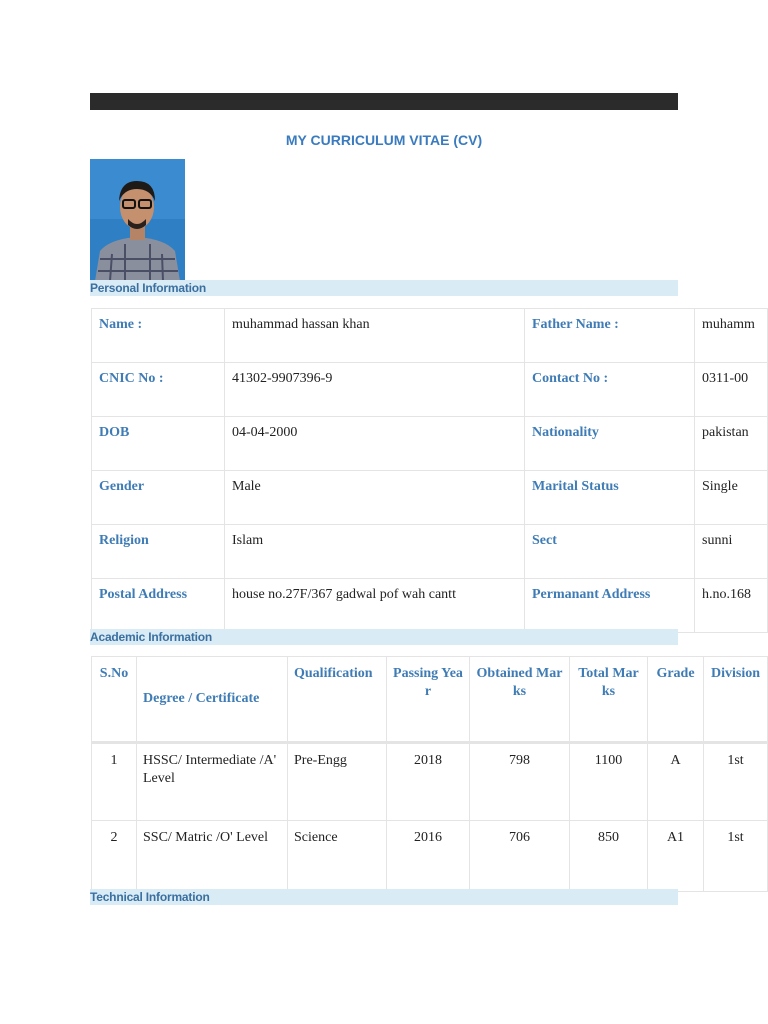 The height and width of the screenshot is (1024, 768). Describe the element at coordinates (675, 781) in the screenshot. I see `table-cell: A` at that location.